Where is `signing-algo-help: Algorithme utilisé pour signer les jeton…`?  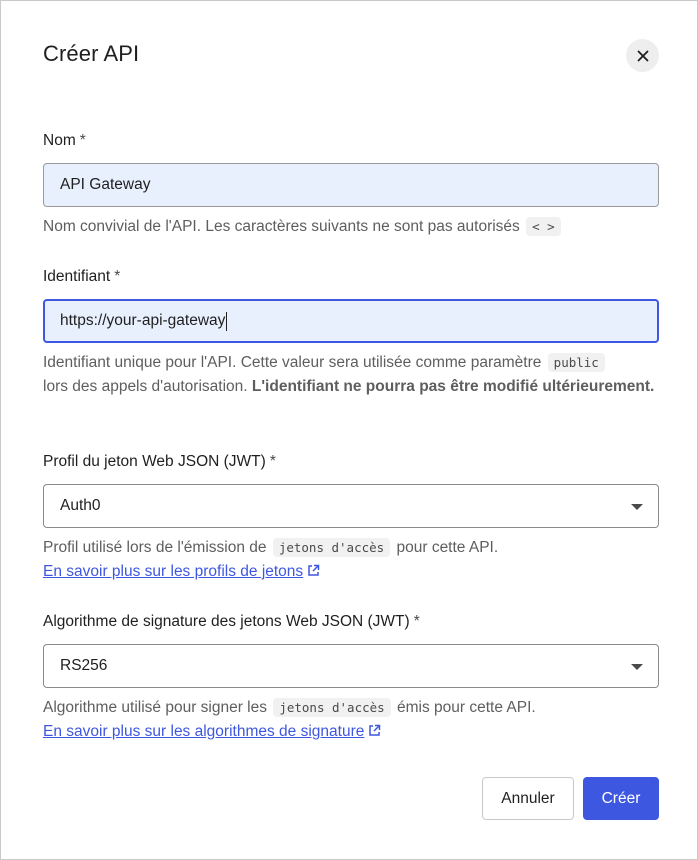 signing-algo-help: Algorithme utilisé pour signer les jeton… is located at coordinates (351, 720).